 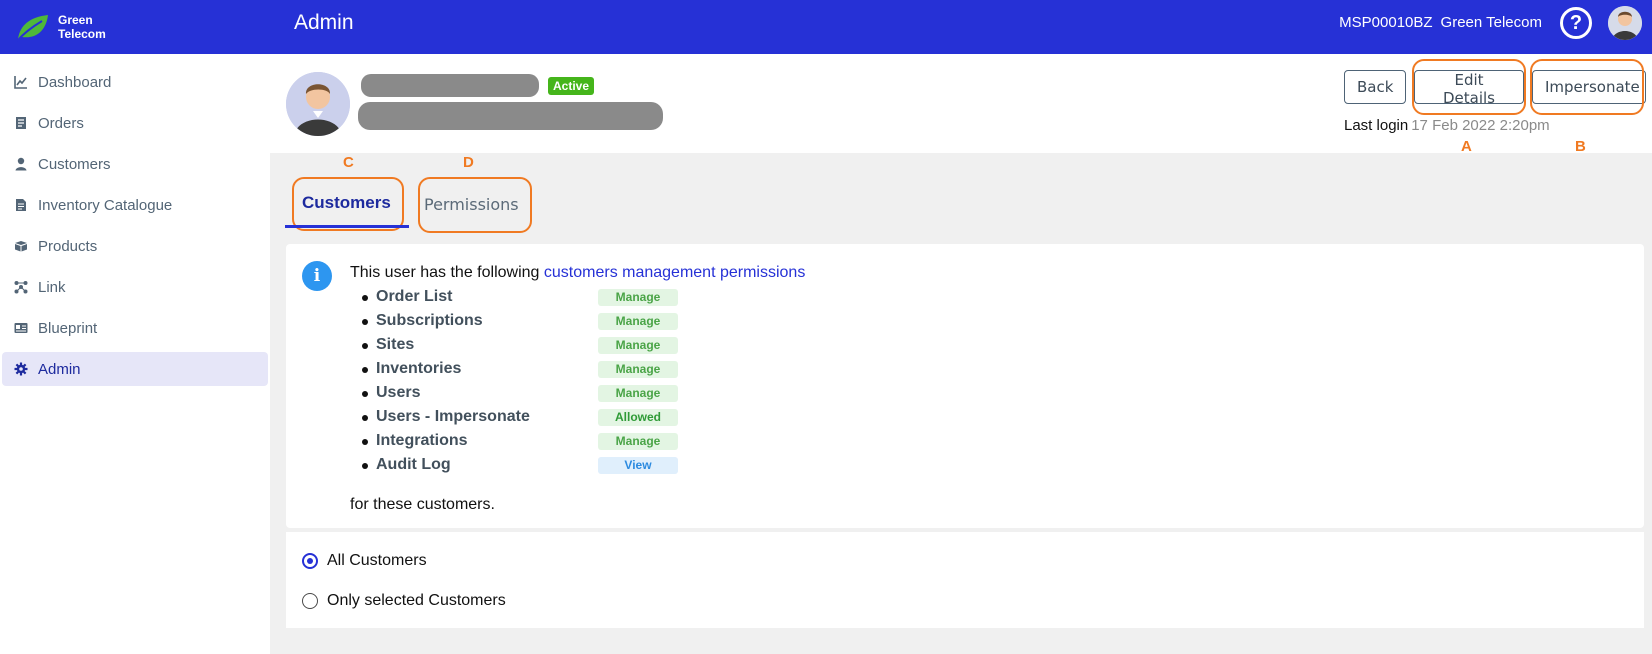 I want to click on permission-name: Subscriptions, so click(x=429, y=320).